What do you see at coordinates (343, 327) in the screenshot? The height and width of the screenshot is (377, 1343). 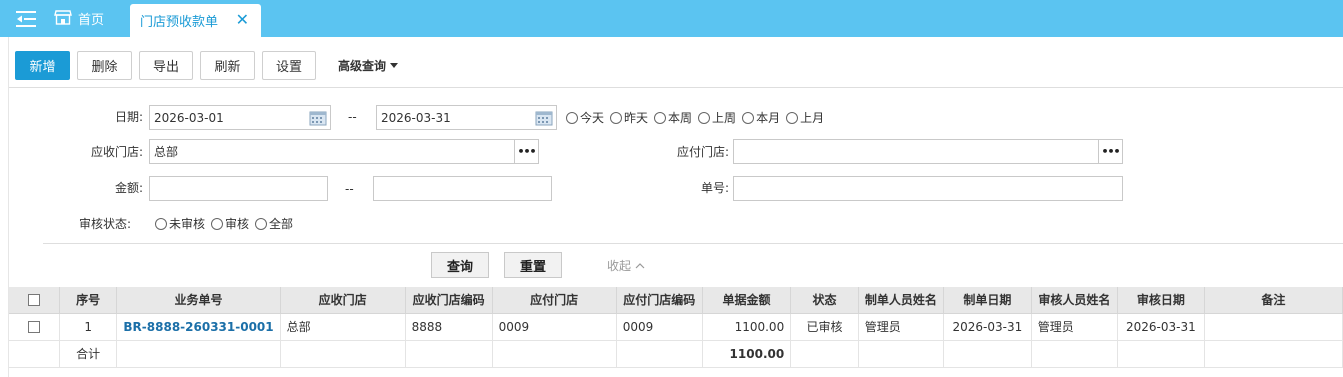 I see `cell-receive-store: 总部` at bounding box center [343, 327].